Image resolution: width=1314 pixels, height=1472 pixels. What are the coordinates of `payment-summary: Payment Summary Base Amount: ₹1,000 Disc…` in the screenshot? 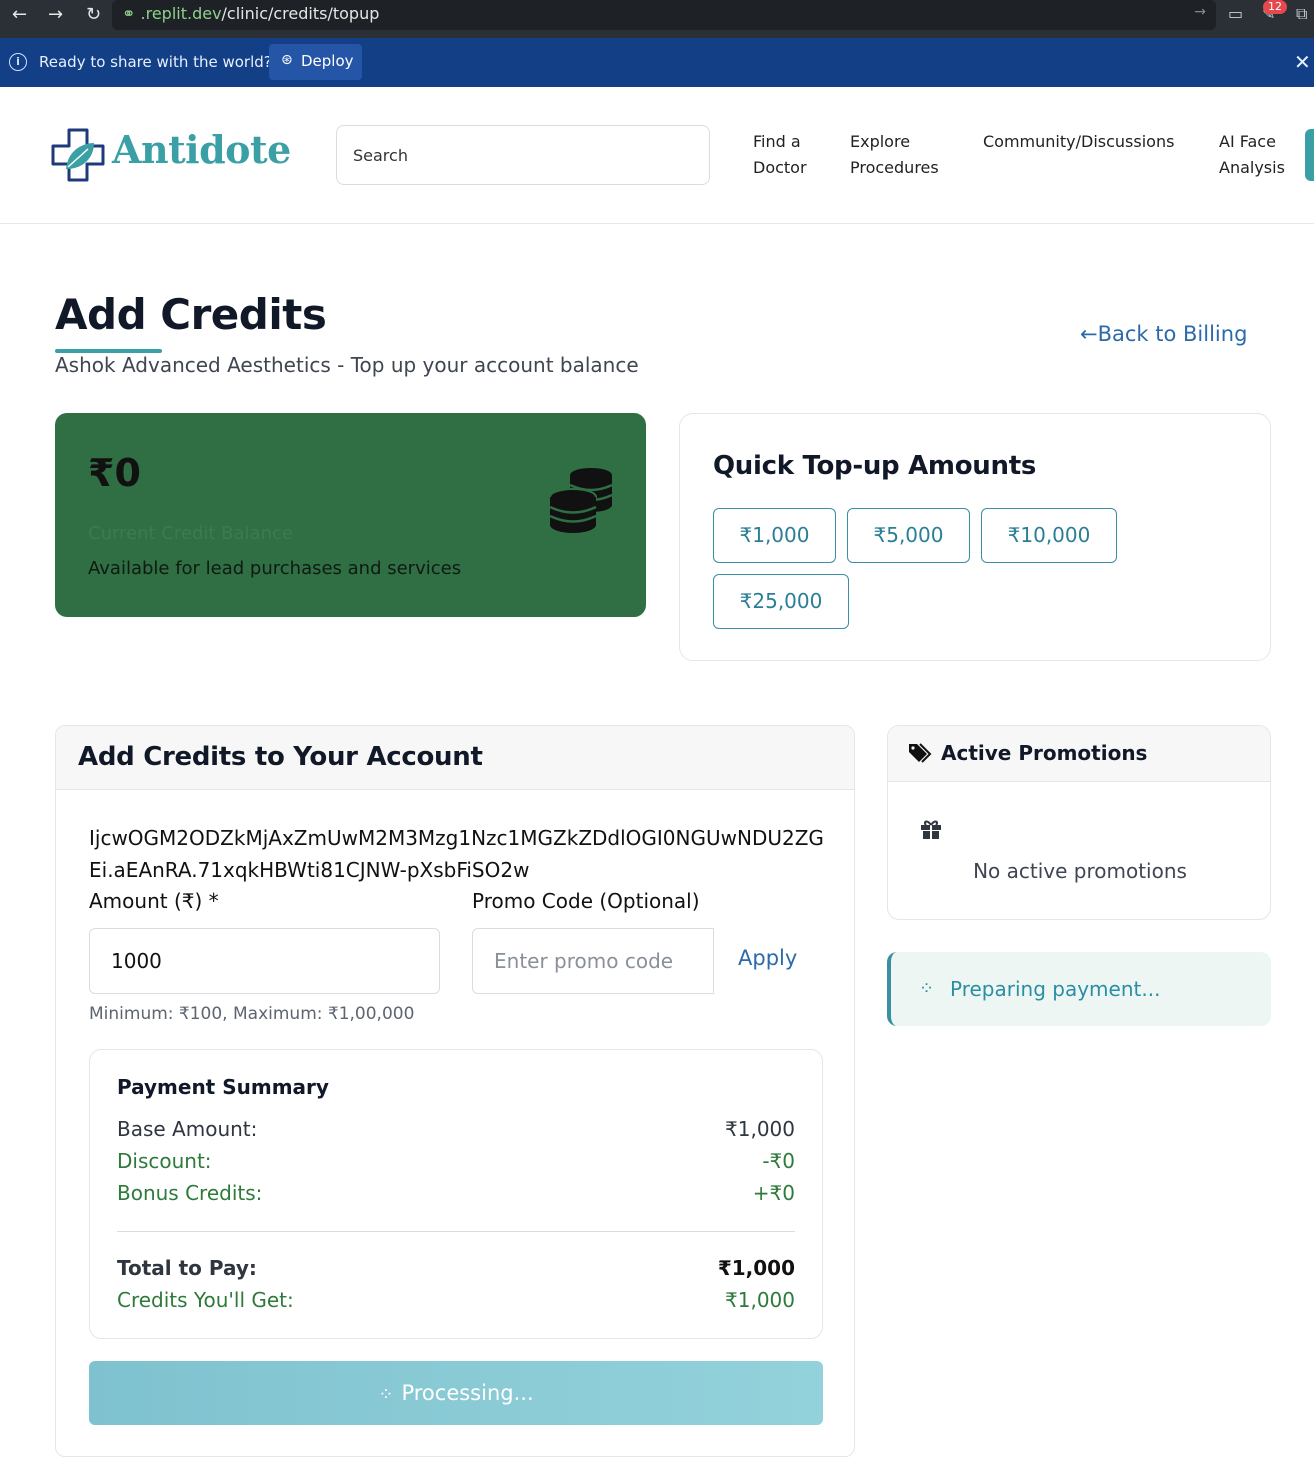 It's located at (456, 1194).